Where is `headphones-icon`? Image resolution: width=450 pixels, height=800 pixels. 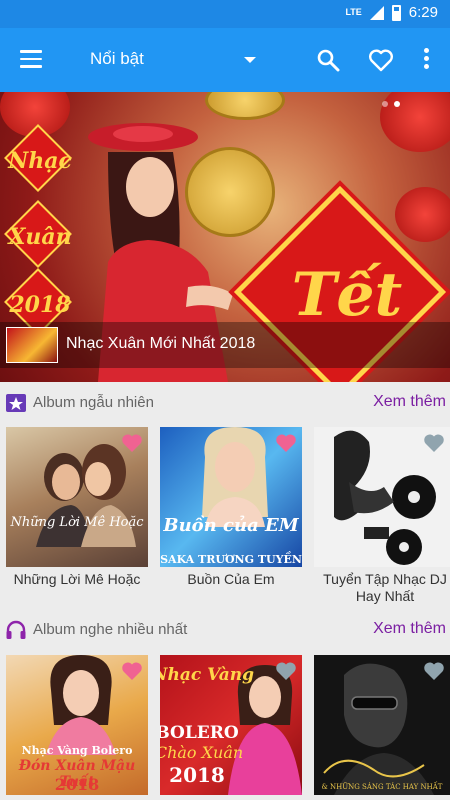 headphones-icon is located at coordinates (16, 629).